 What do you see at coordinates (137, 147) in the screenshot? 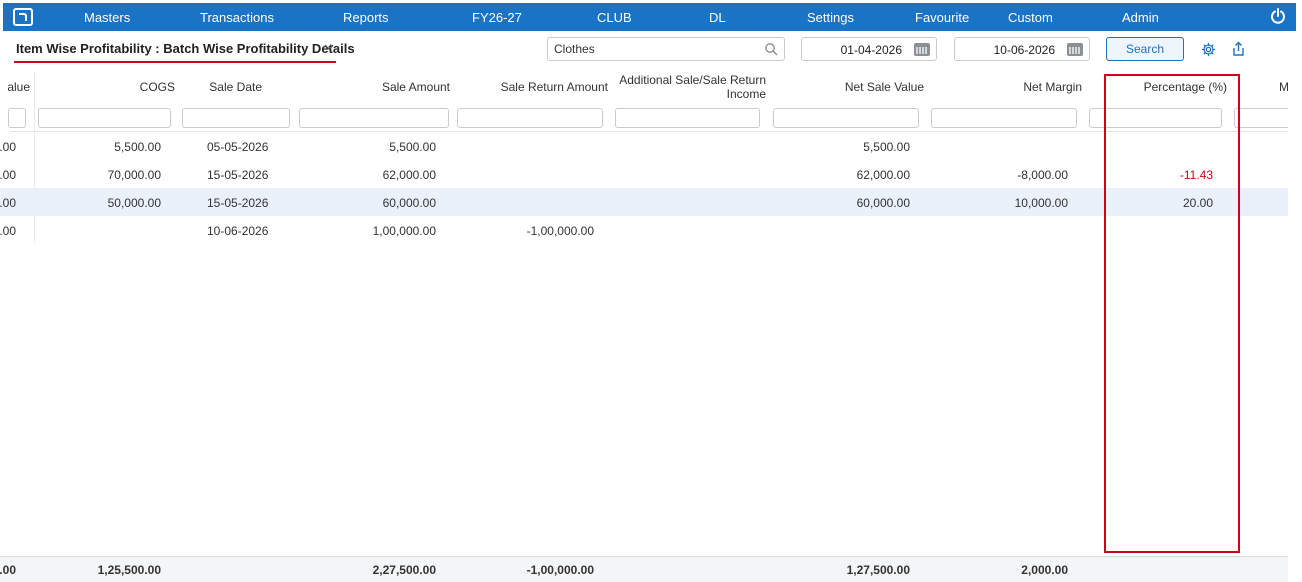
I see `cell-cogs: 5,500.00` at bounding box center [137, 147].